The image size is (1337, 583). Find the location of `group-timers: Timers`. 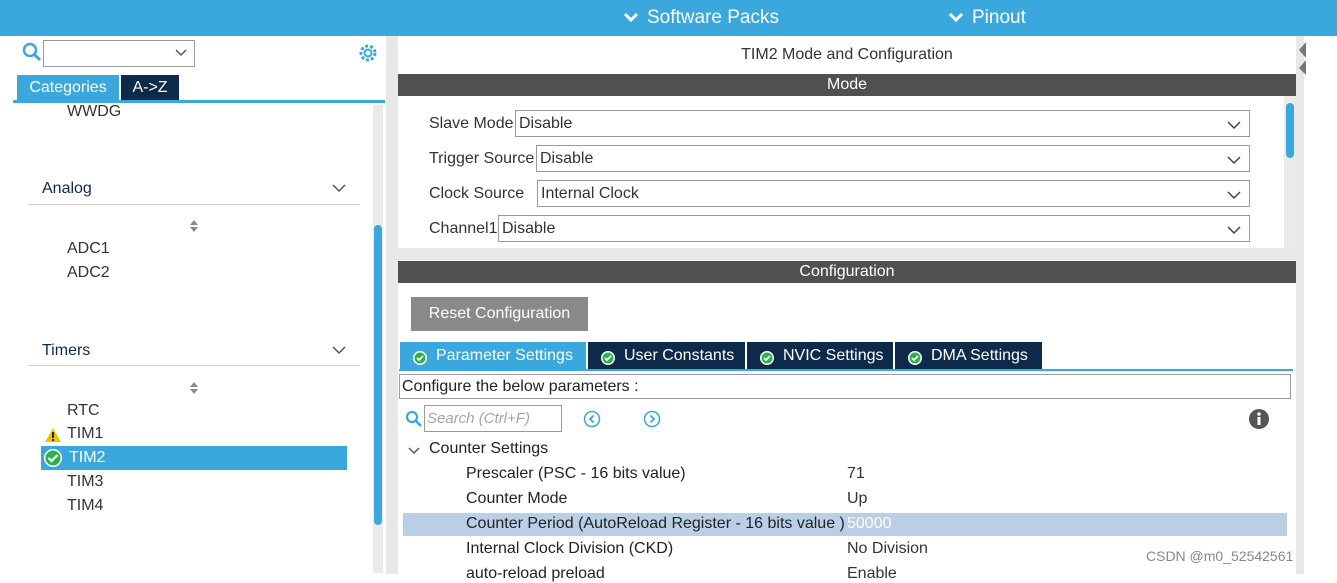

group-timers: Timers is located at coordinates (66, 351).